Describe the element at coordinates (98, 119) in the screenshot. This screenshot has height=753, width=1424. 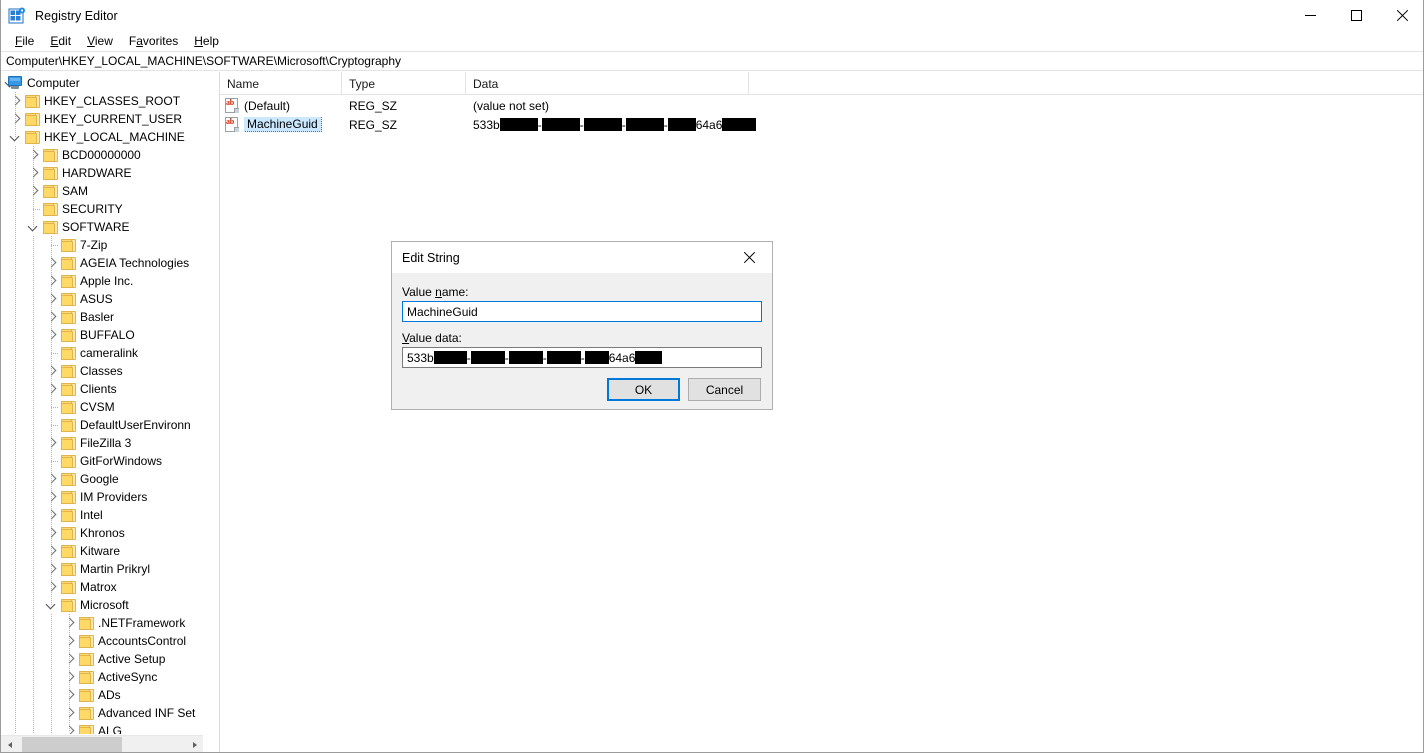
I see `tree-item-hkey-current-user: HKEY_CURRENT_USER` at that location.